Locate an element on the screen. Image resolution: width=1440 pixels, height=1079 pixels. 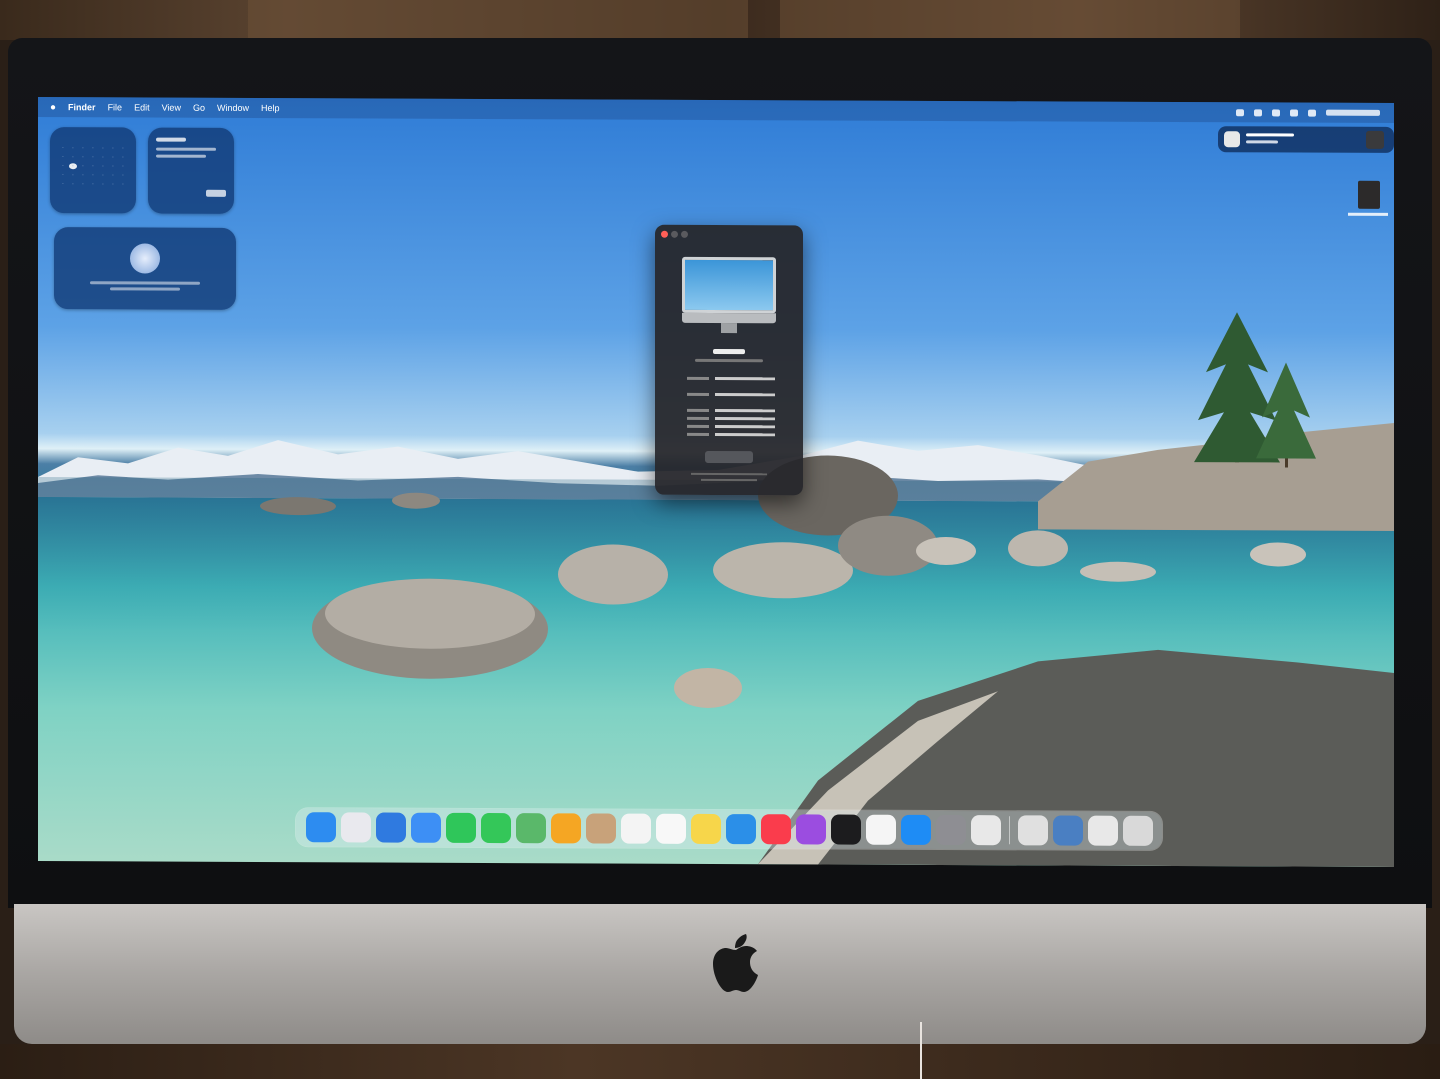
menu-window: Window is located at coordinates (233, 108).